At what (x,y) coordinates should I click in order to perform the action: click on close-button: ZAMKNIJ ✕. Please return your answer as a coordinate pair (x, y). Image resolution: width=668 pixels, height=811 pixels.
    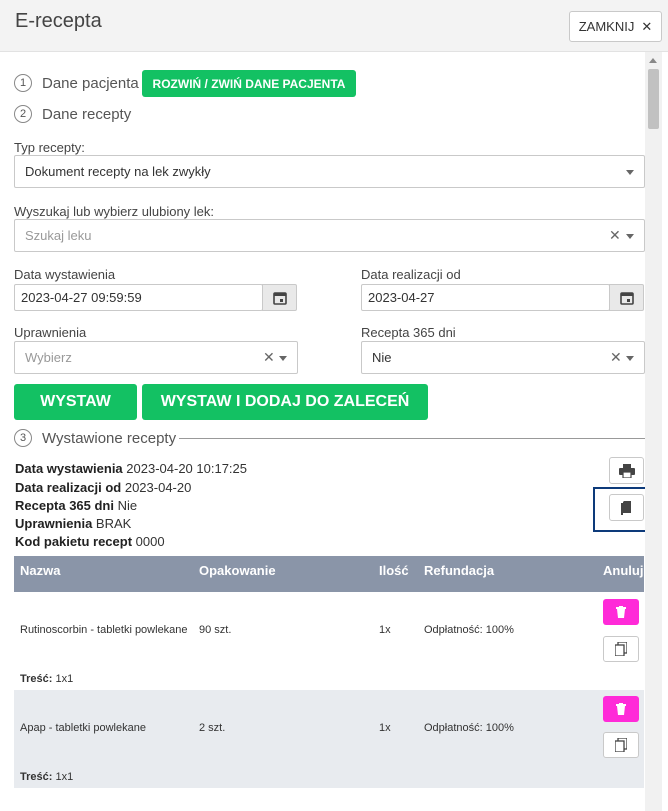
    Looking at the image, I should click on (615, 26).